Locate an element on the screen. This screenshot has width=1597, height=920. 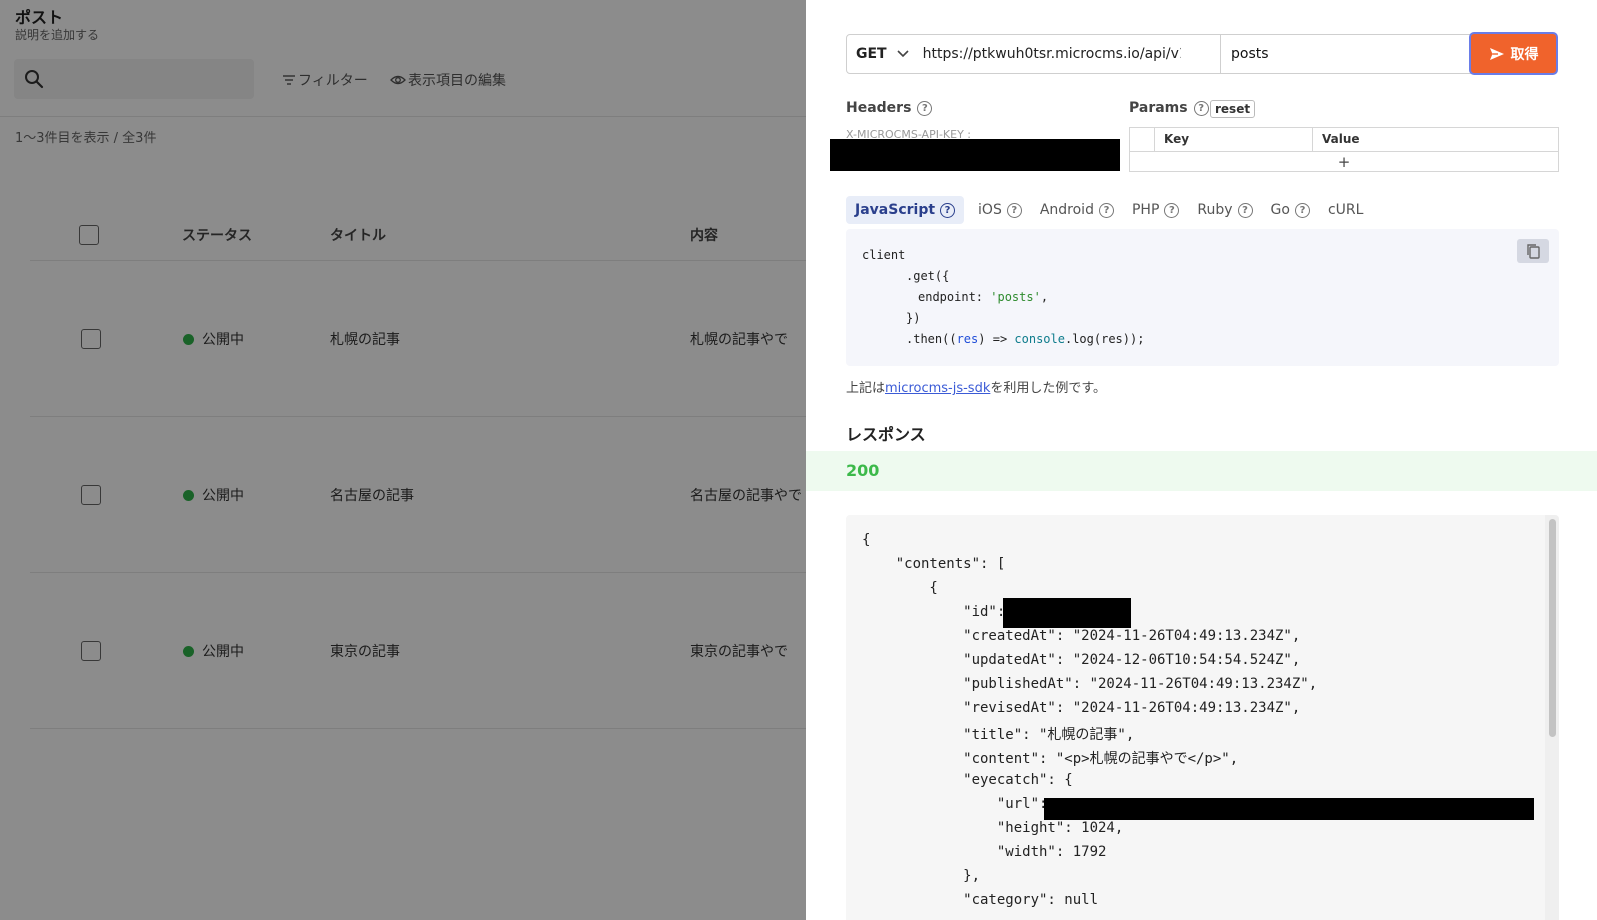
redacted-api-key is located at coordinates (975, 155).